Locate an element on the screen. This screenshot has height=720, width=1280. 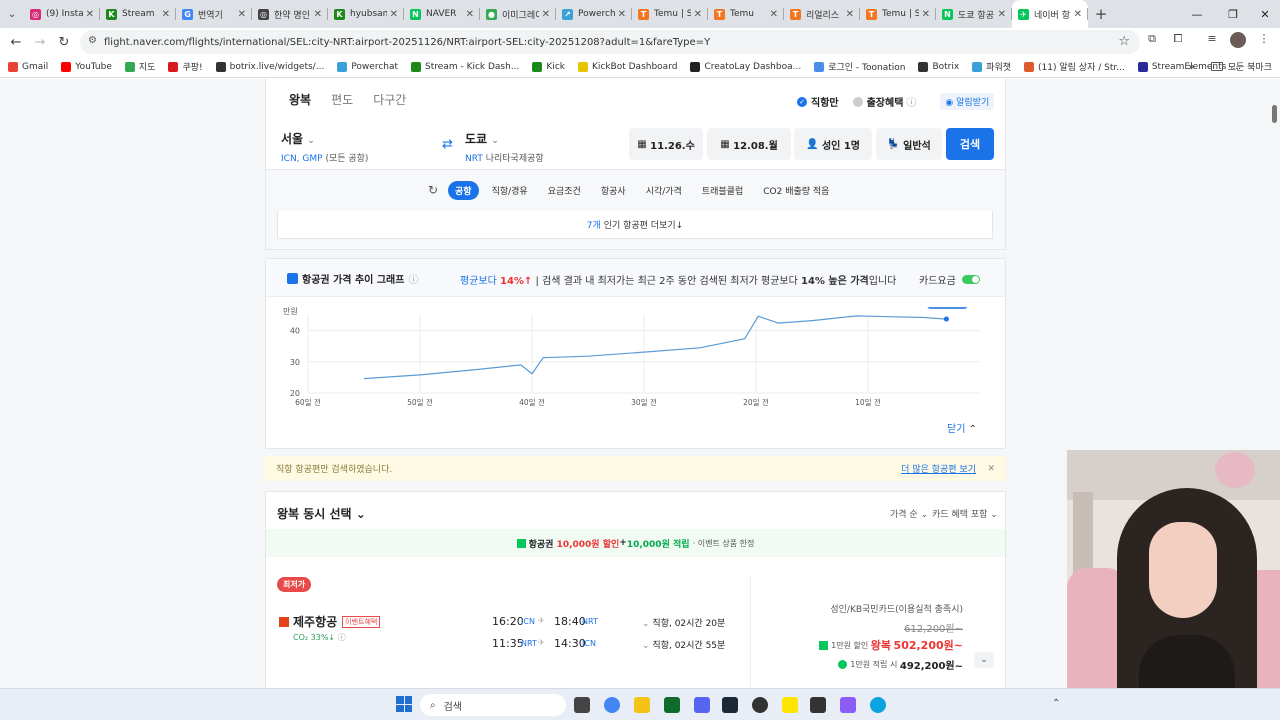
flight-leg-row: 16:20 ICN ✈ 18:40 NRT ⌄ 직항, 02시간 20분 is located at coordinates (617, 623).